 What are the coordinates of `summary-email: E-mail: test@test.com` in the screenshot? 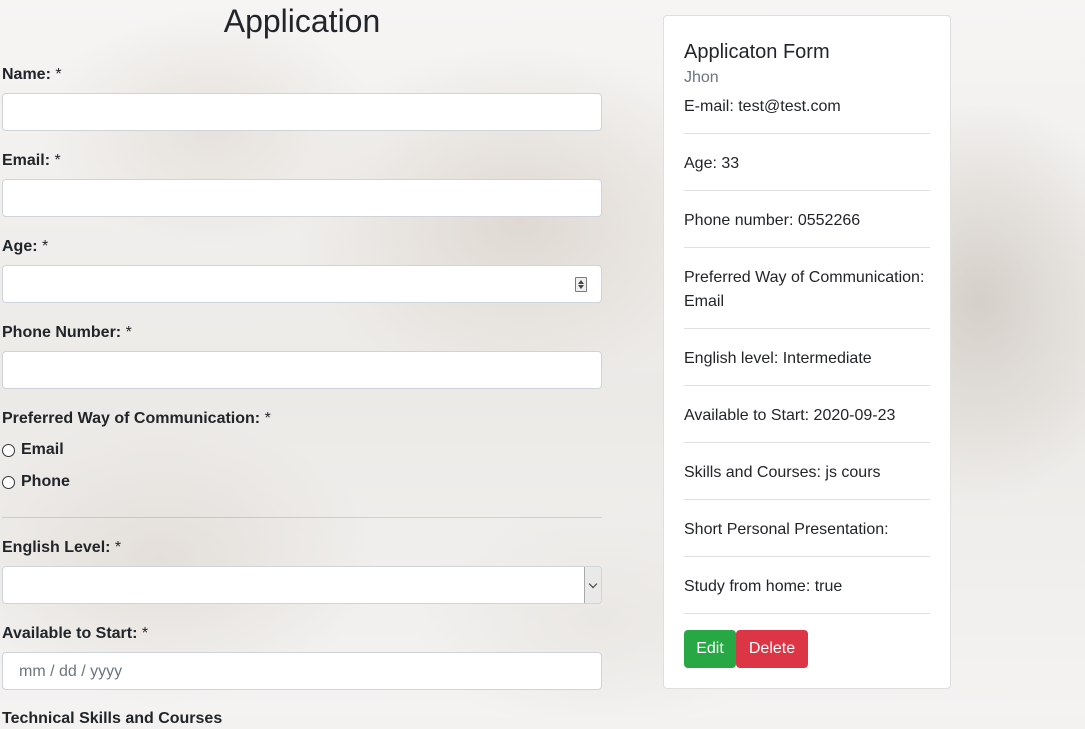 It's located at (762, 106).